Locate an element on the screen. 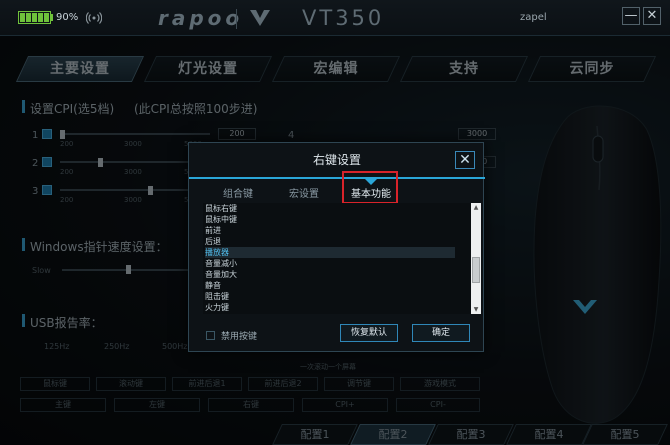 The width and height of the screenshot is (670, 445). close-window-button: ✕ is located at coordinates (652, 16).